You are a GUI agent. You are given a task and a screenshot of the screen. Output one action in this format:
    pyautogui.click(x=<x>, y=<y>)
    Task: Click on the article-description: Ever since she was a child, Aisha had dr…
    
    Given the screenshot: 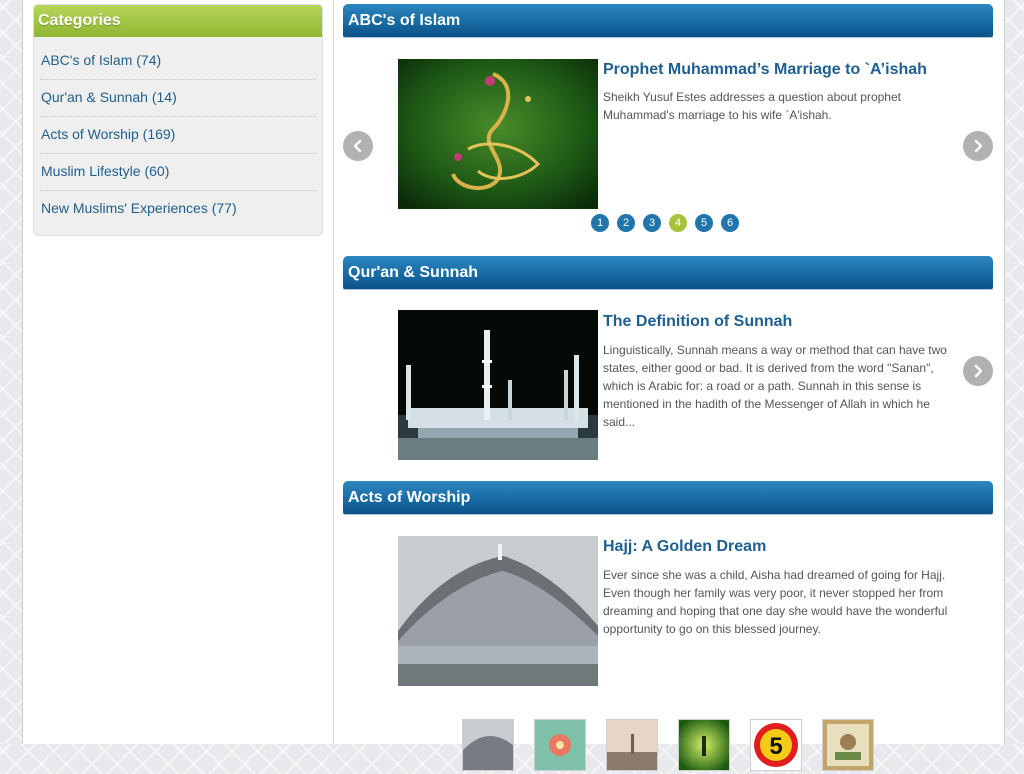 What is the action you would take?
    pyautogui.click(x=775, y=602)
    